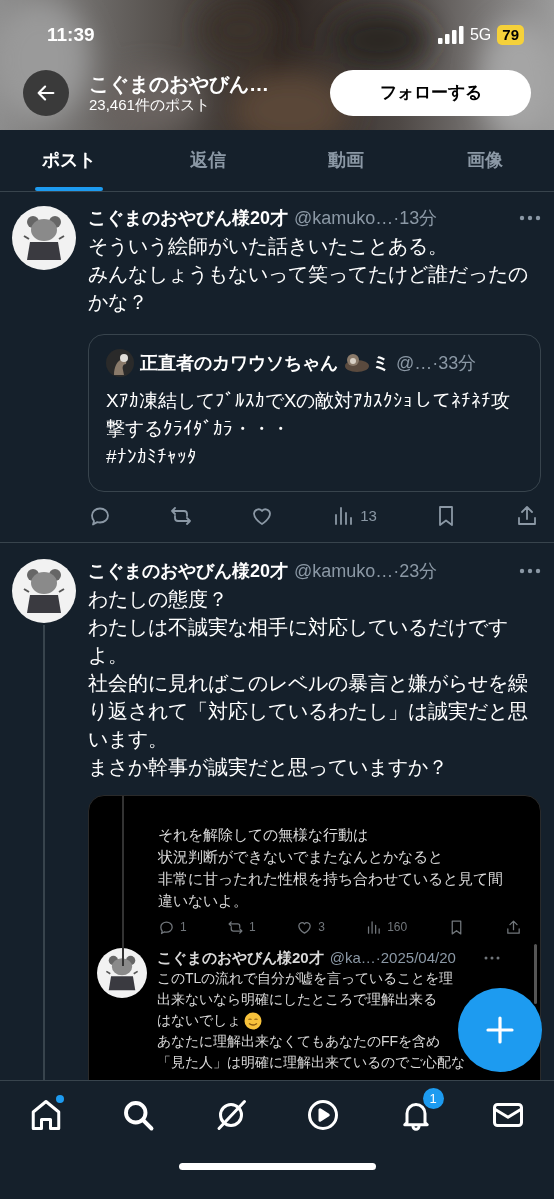 The height and width of the screenshot is (1199, 554). What do you see at coordinates (454, 363) in the screenshot?
I see `quoted-time: ·33分` at bounding box center [454, 363].